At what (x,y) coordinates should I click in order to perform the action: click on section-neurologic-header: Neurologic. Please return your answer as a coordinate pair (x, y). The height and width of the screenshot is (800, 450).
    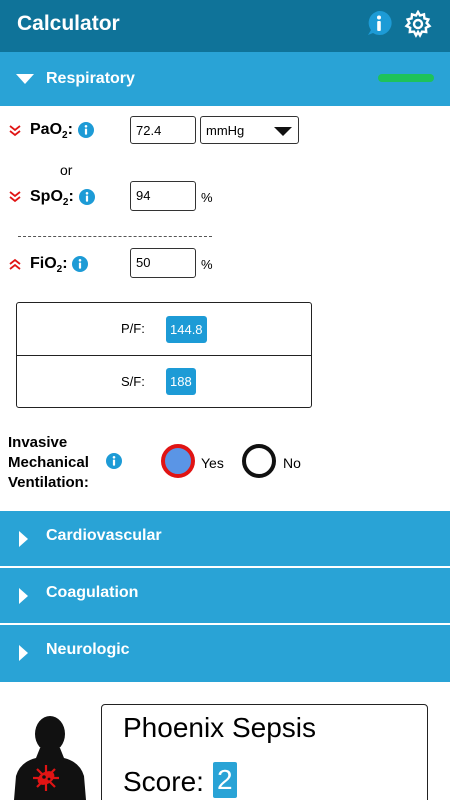
    Looking at the image, I should click on (225, 653).